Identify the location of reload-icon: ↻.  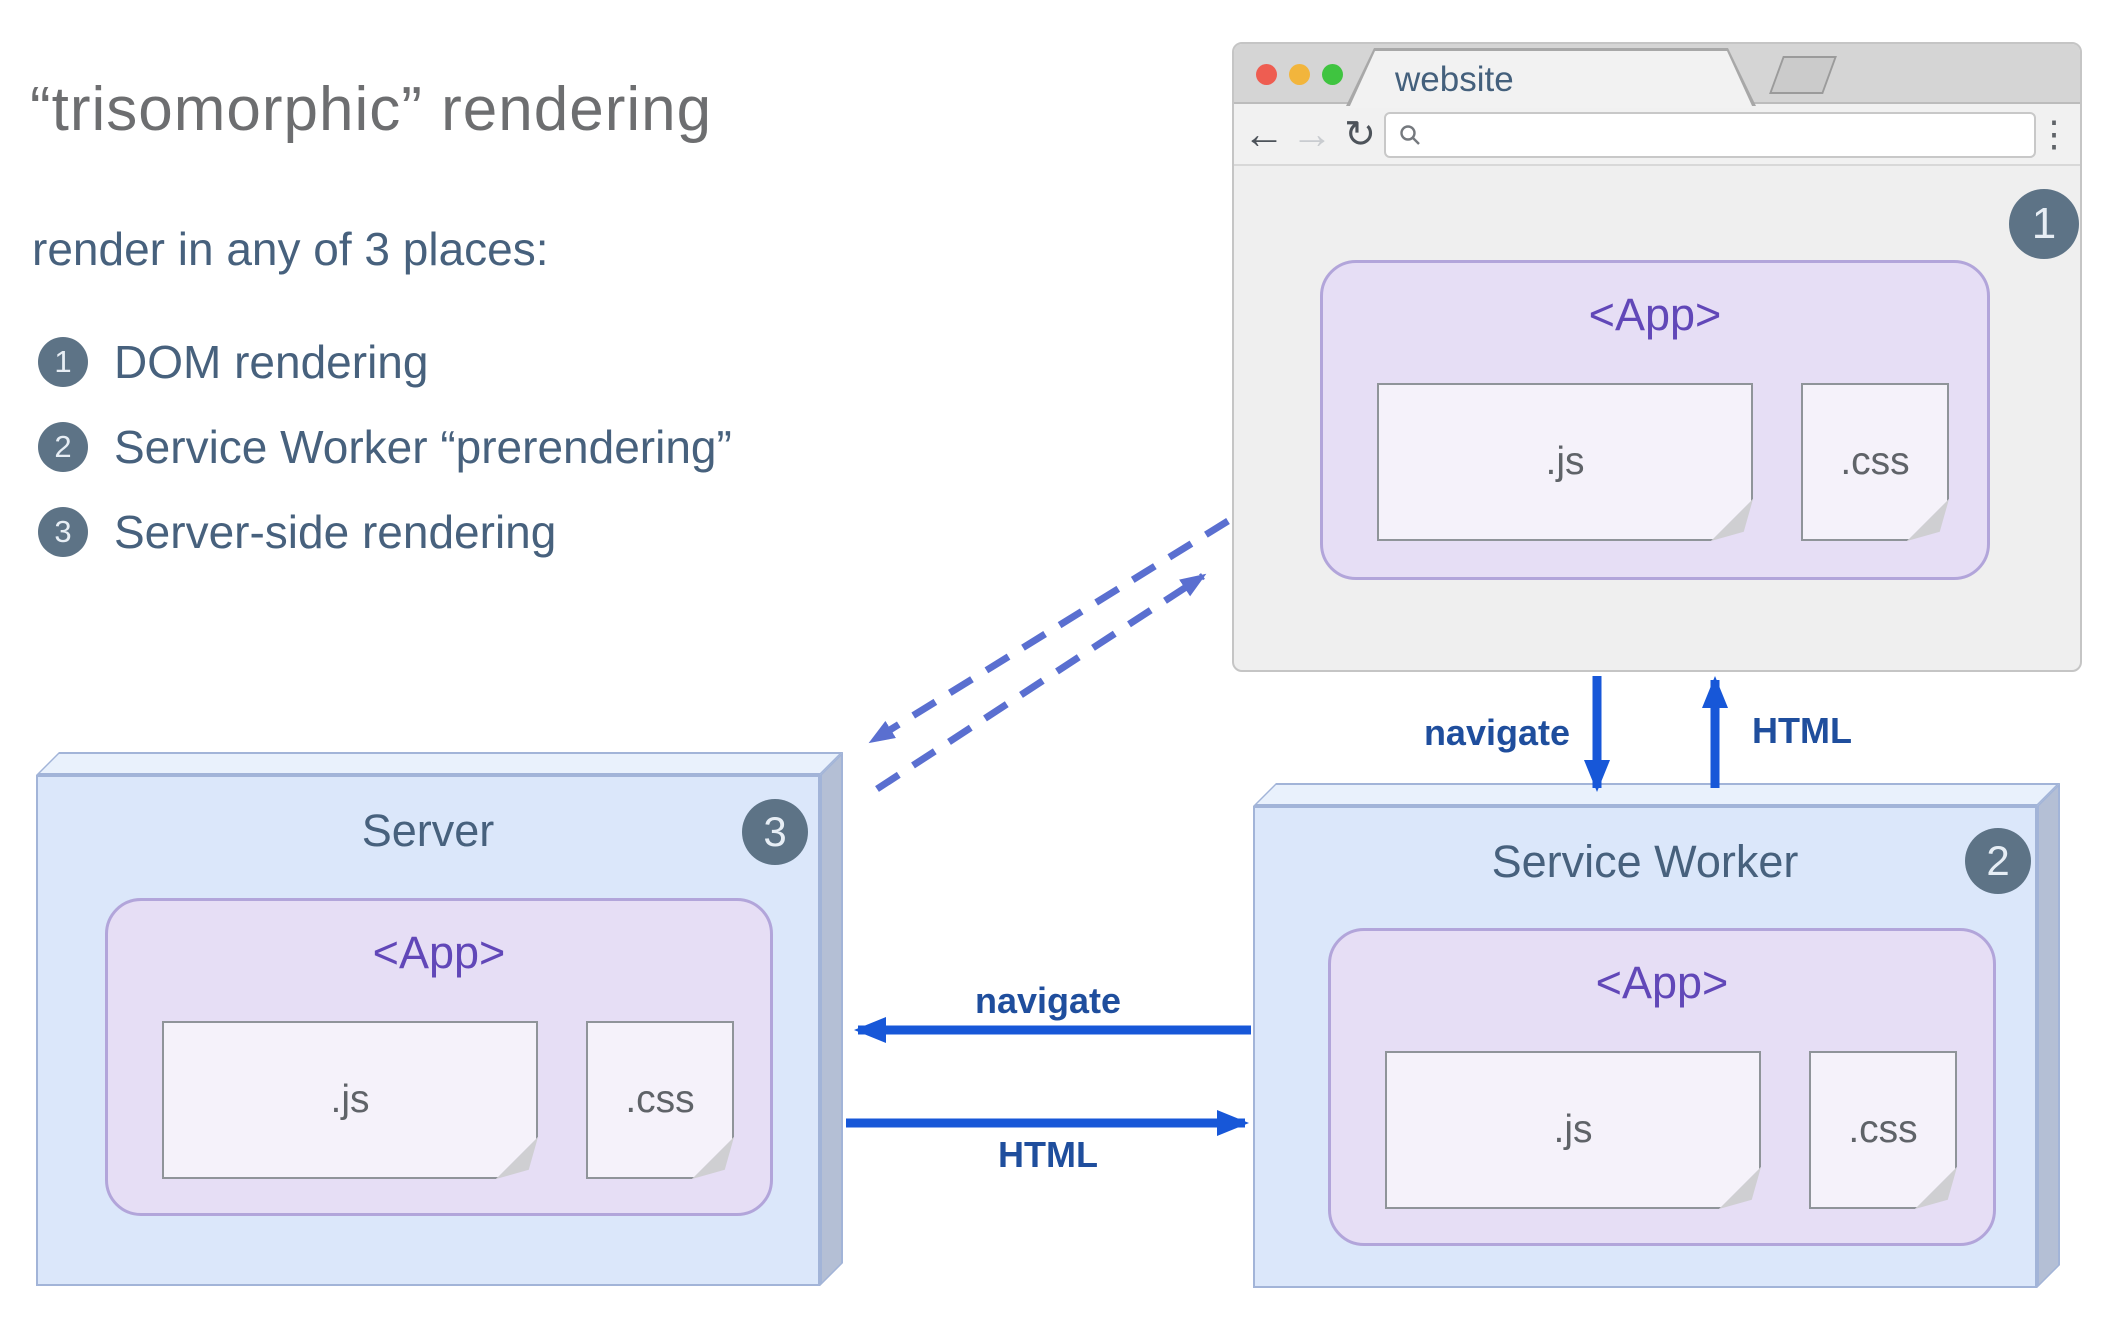
(1360, 134).